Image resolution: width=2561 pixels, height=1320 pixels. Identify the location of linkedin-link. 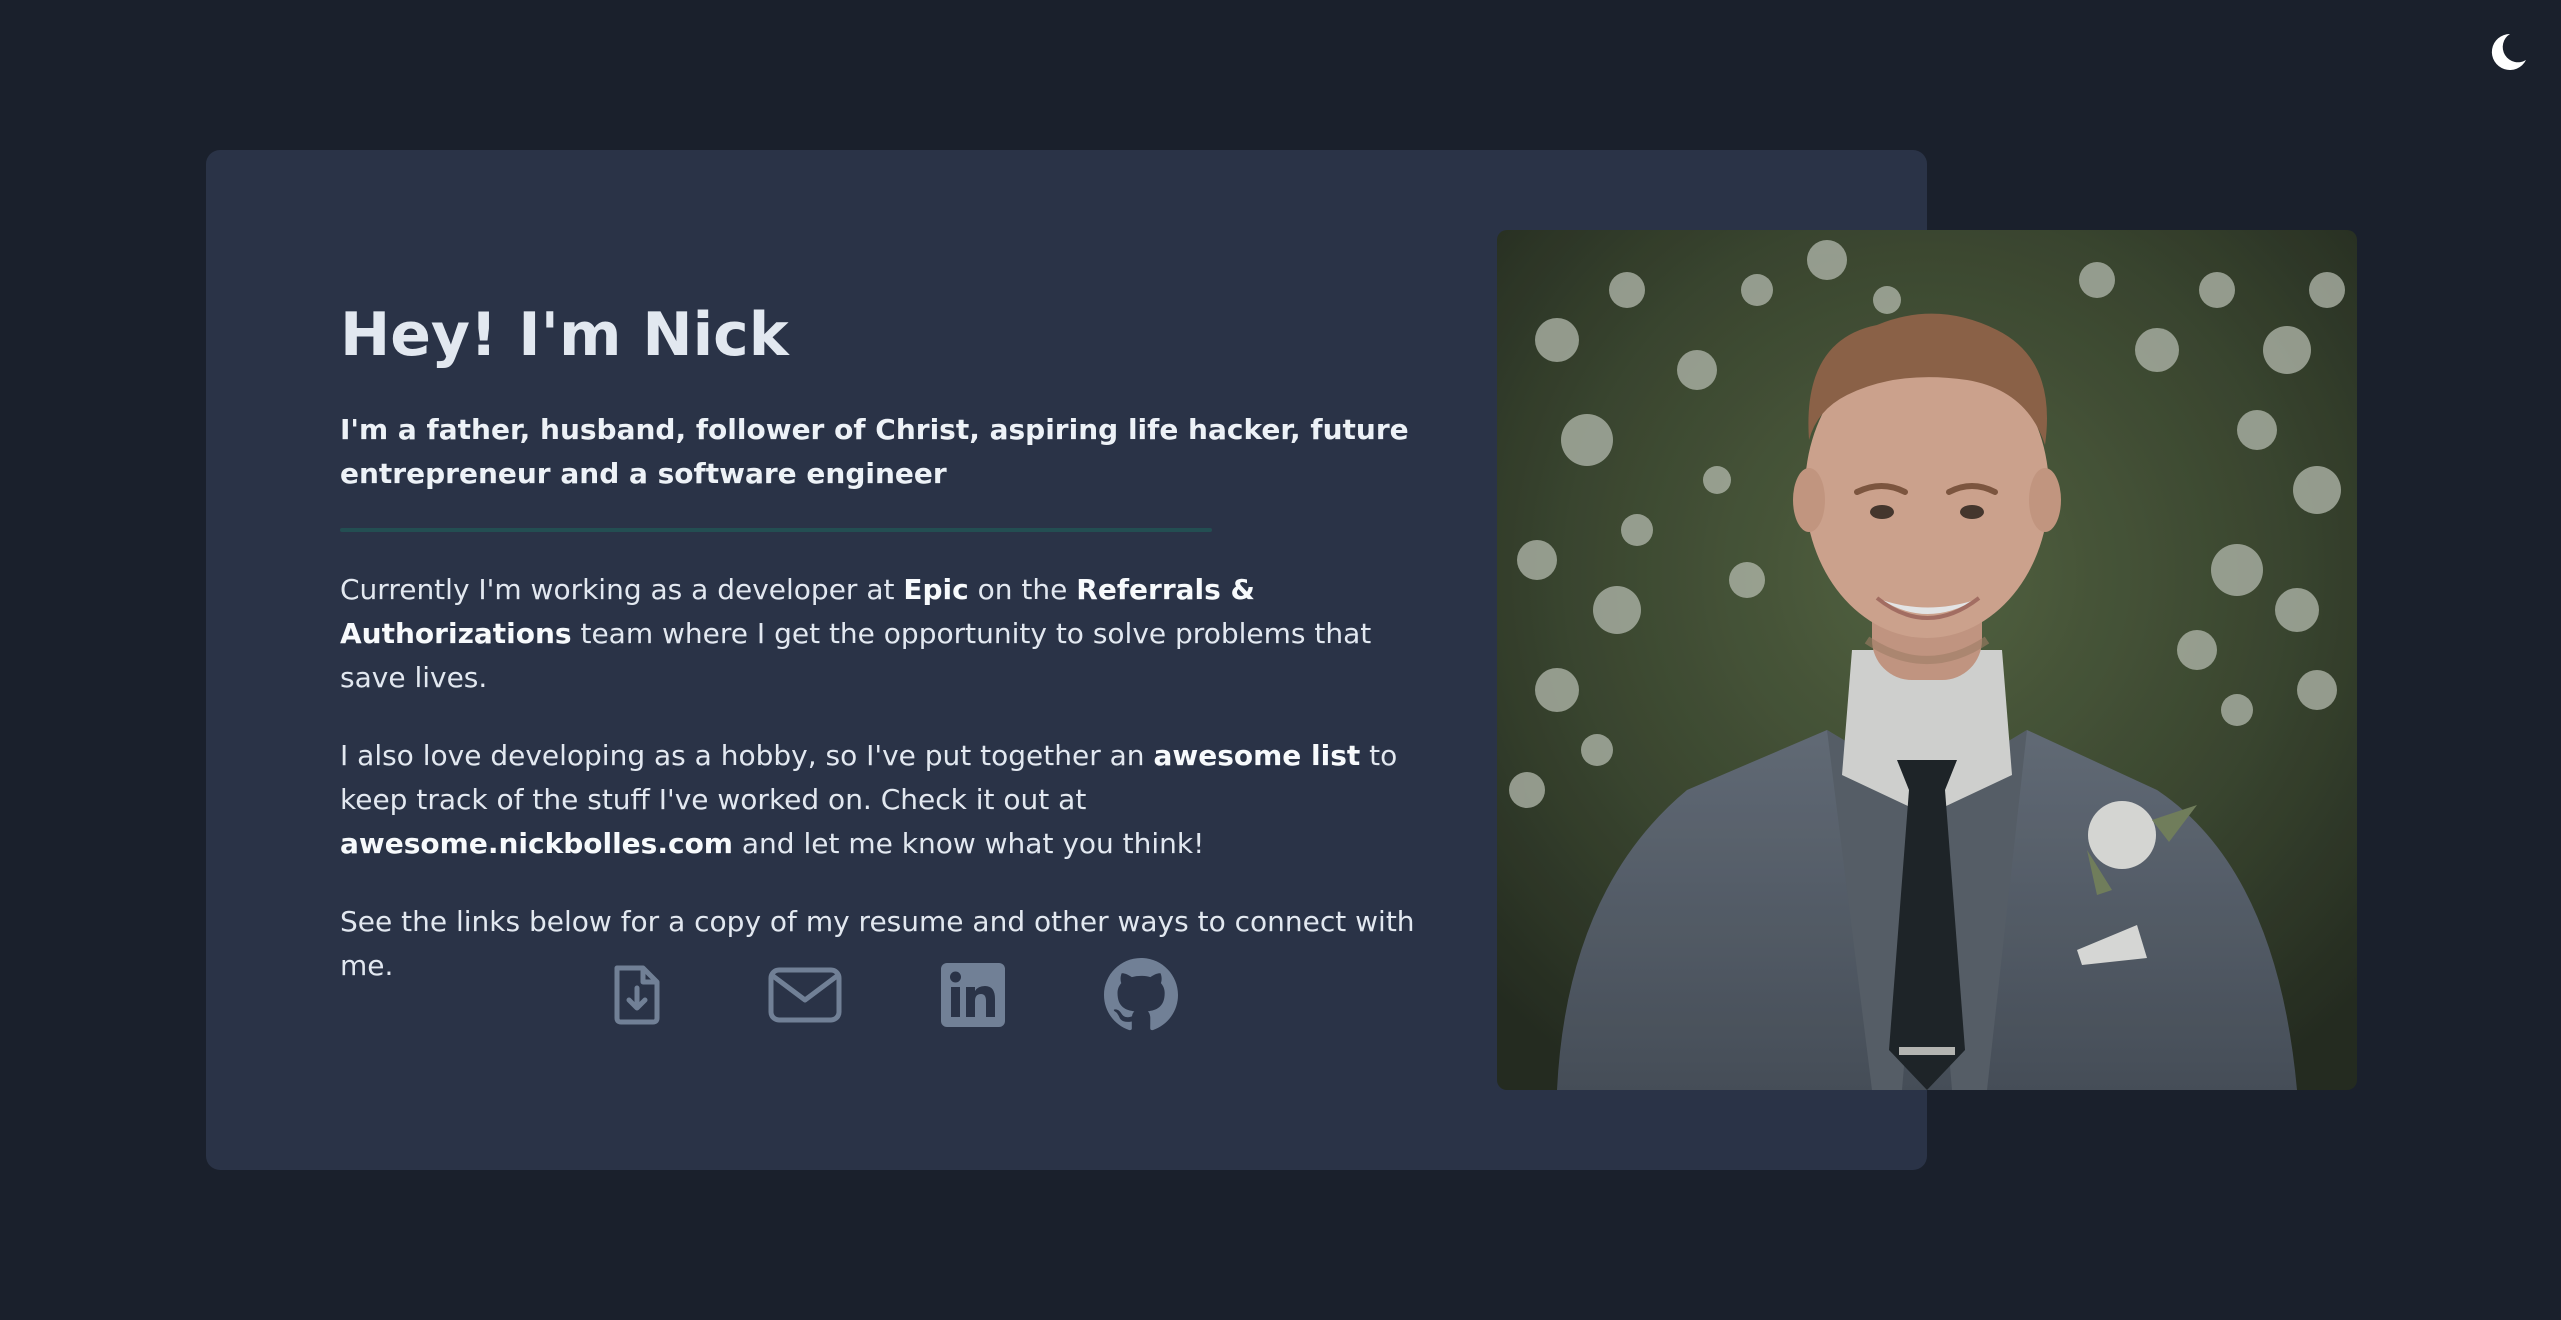
(973, 995).